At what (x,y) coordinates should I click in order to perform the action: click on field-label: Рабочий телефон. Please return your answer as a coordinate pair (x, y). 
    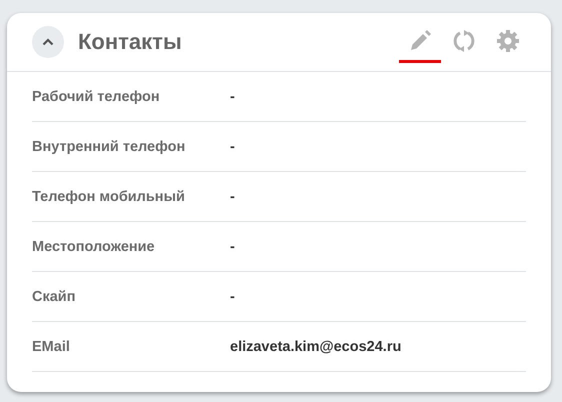
    Looking at the image, I should click on (96, 96).